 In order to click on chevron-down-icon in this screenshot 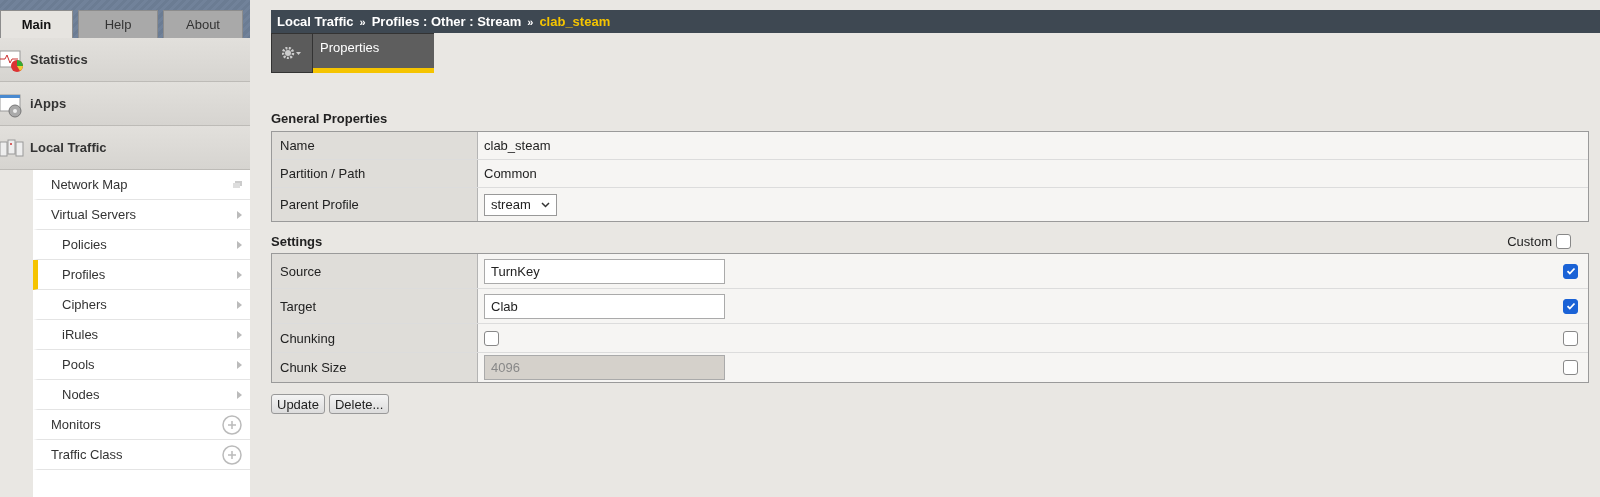, I will do `click(545, 204)`.